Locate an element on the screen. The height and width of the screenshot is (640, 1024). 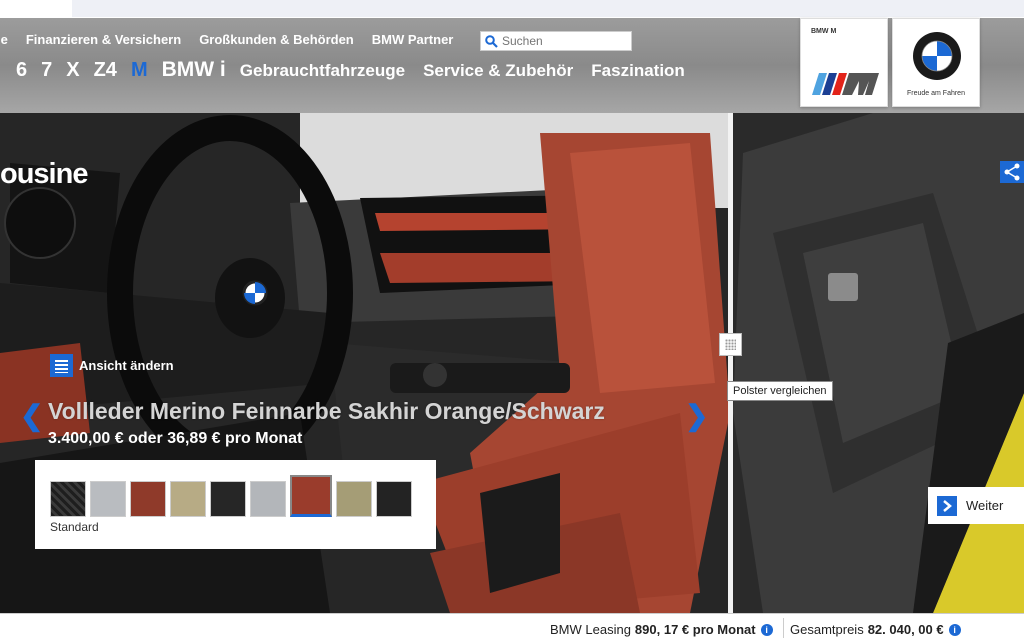
swatch-panel: Standard is located at coordinates (235, 504).